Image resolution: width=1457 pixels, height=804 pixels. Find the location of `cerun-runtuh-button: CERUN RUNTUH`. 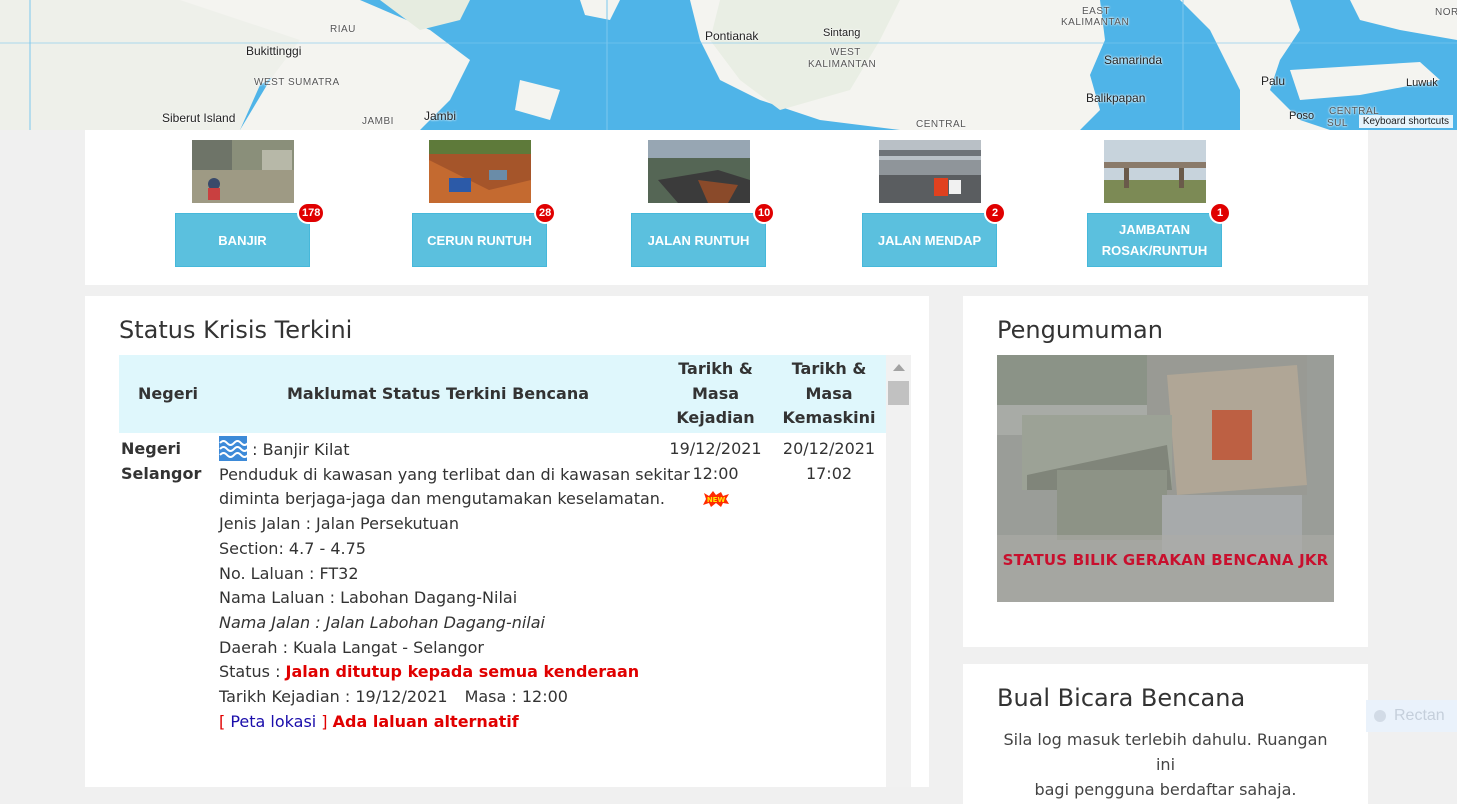

cerun-runtuh-button: CERUN RUNTUH is located at coordinates (479, 240).